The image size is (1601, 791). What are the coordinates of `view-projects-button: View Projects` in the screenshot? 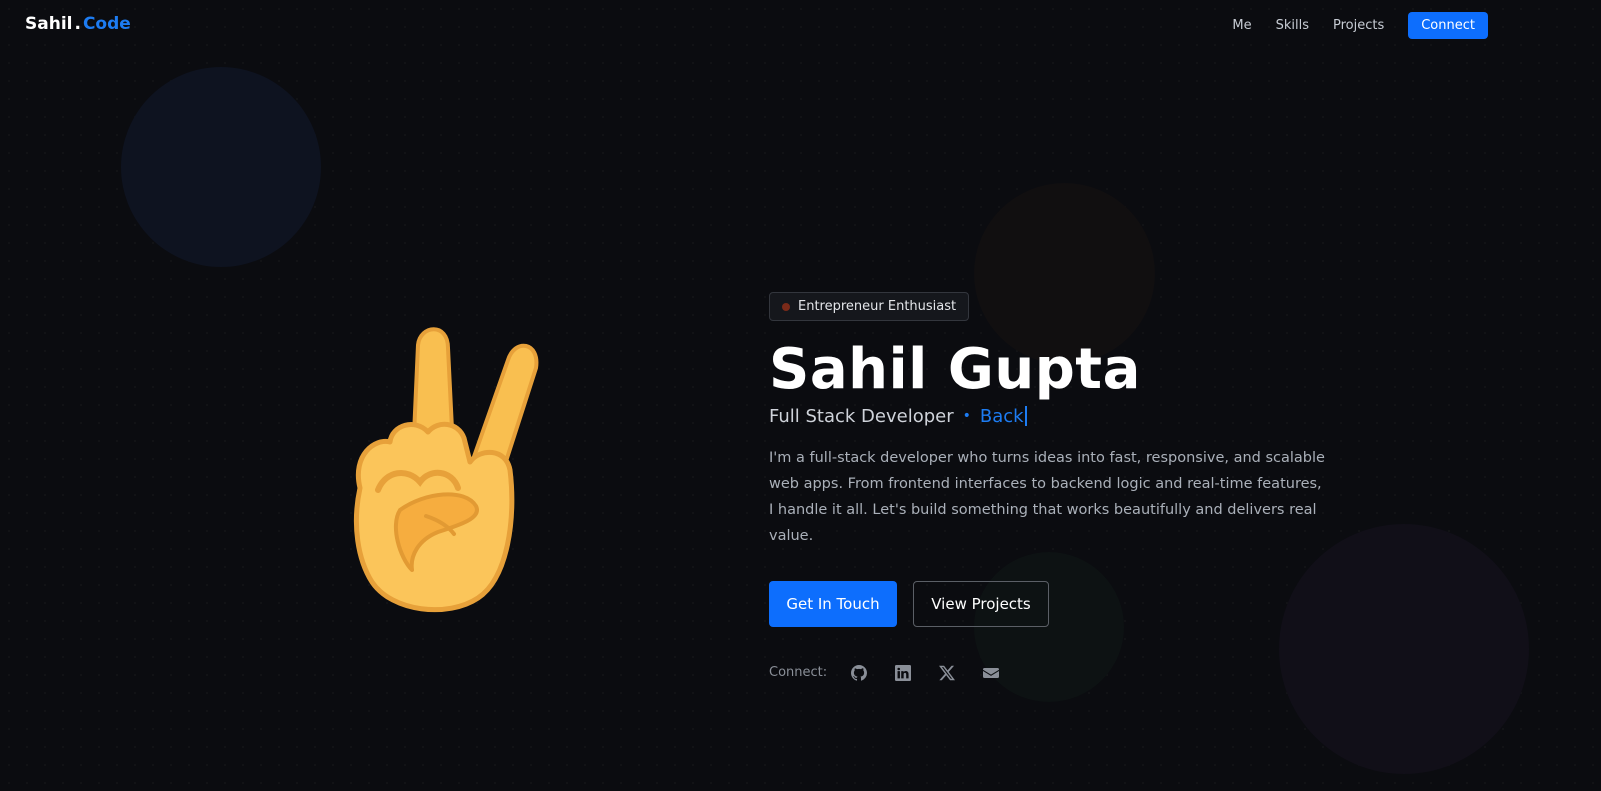 It's located at (981, 603).